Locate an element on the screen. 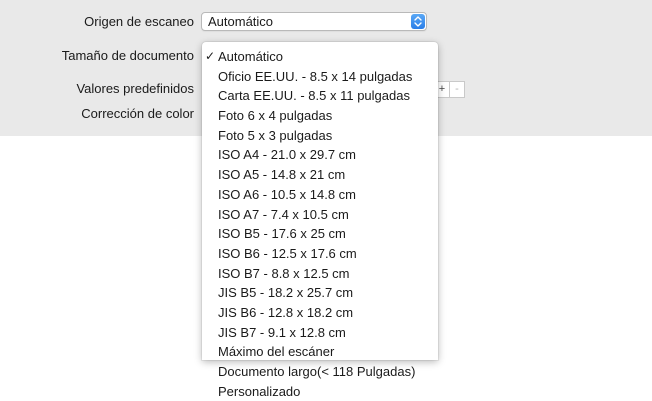 The width and height of the screenshot is (652, 401). document-size-option-label: Documento largo(< 118 Pulgadas) is located at coordinates (317, 371).